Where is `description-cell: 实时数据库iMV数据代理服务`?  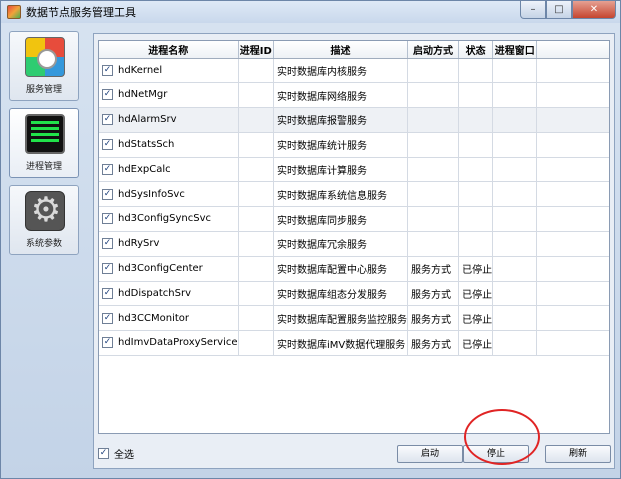
description-cell: 实时数据库iMV数据代理服务 is located at coordinates (340, 343).